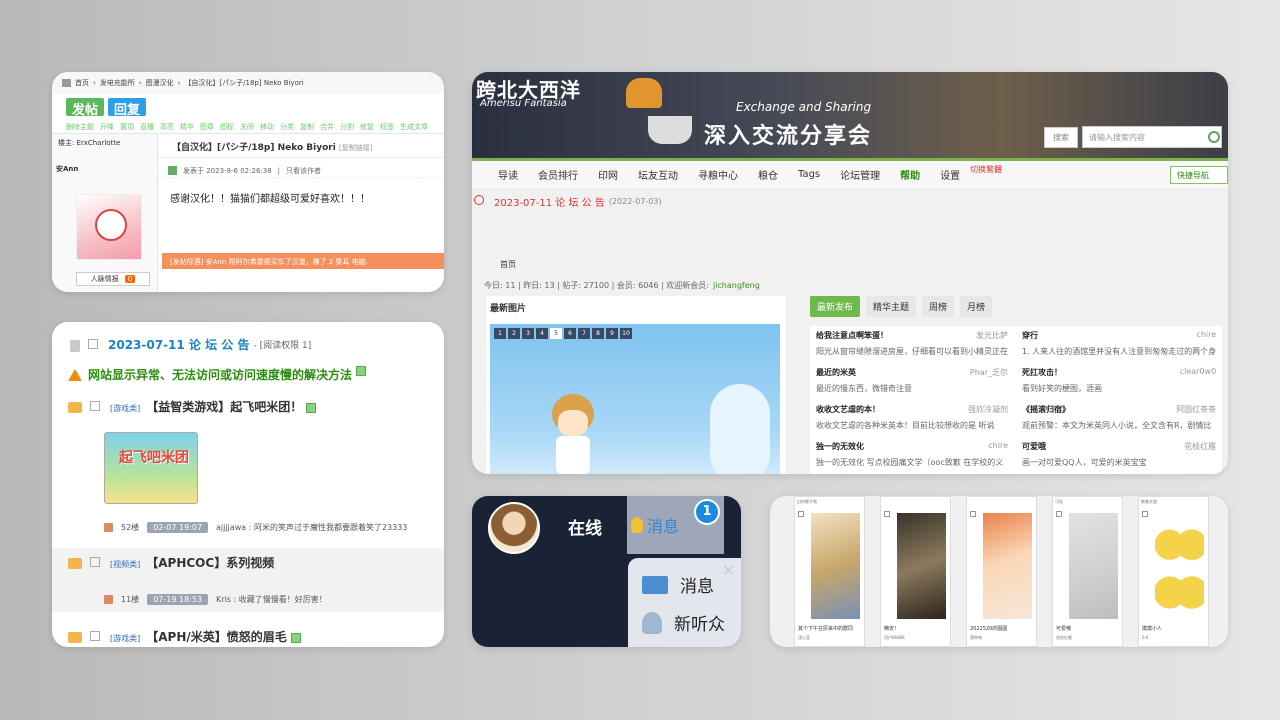  What do you see at coordinates (950, 174) in the screenshot?
I see `nav-item: 设置` at bounding box center [950, 174].